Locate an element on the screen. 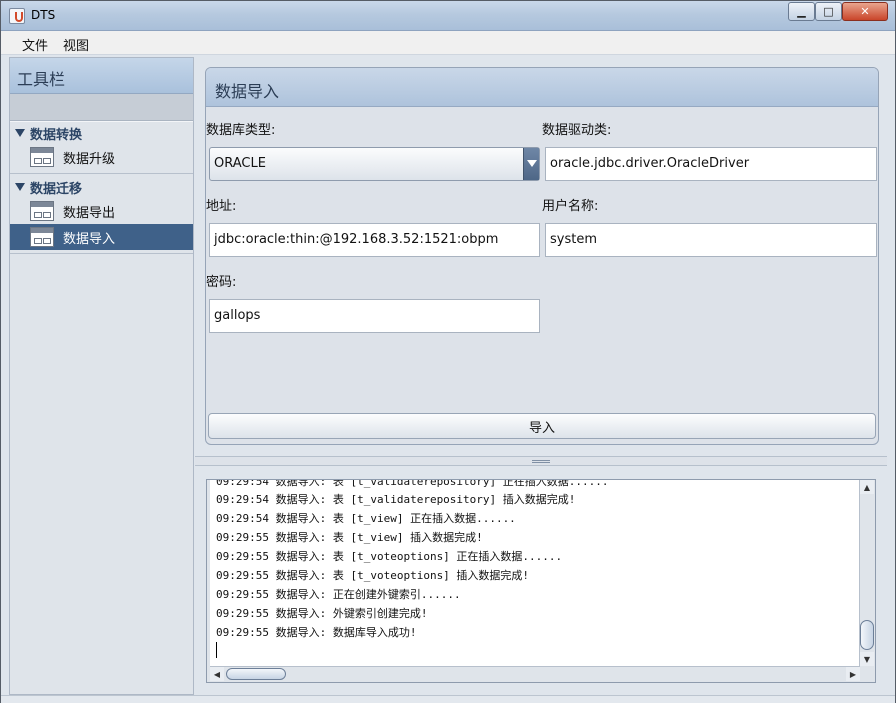  title-bar: DTS ▁ □ ✕ is located at coordinates (448, 16).